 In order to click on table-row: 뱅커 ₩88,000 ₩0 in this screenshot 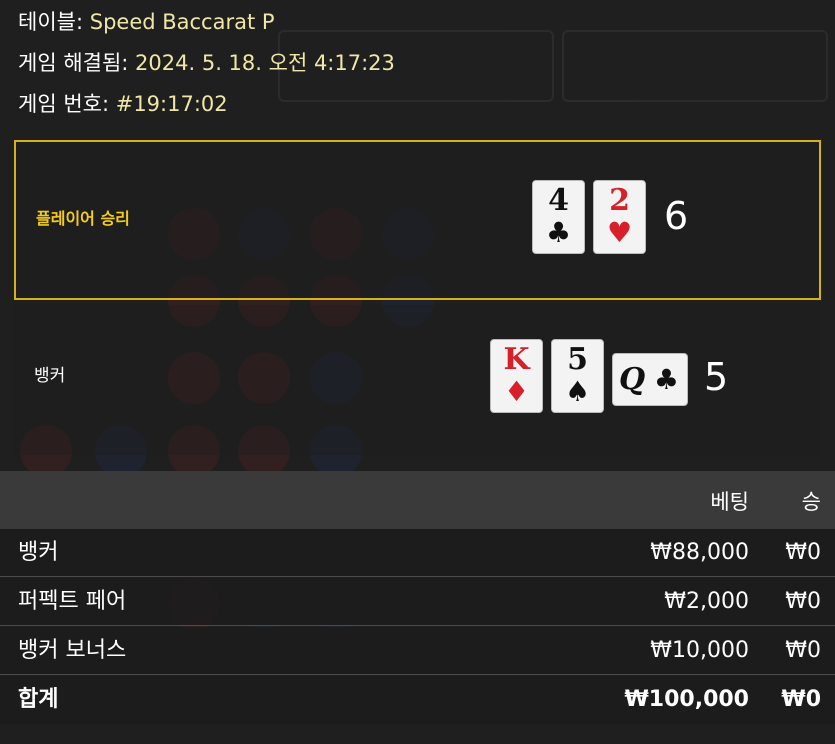, I will do `click(417, 553)`.